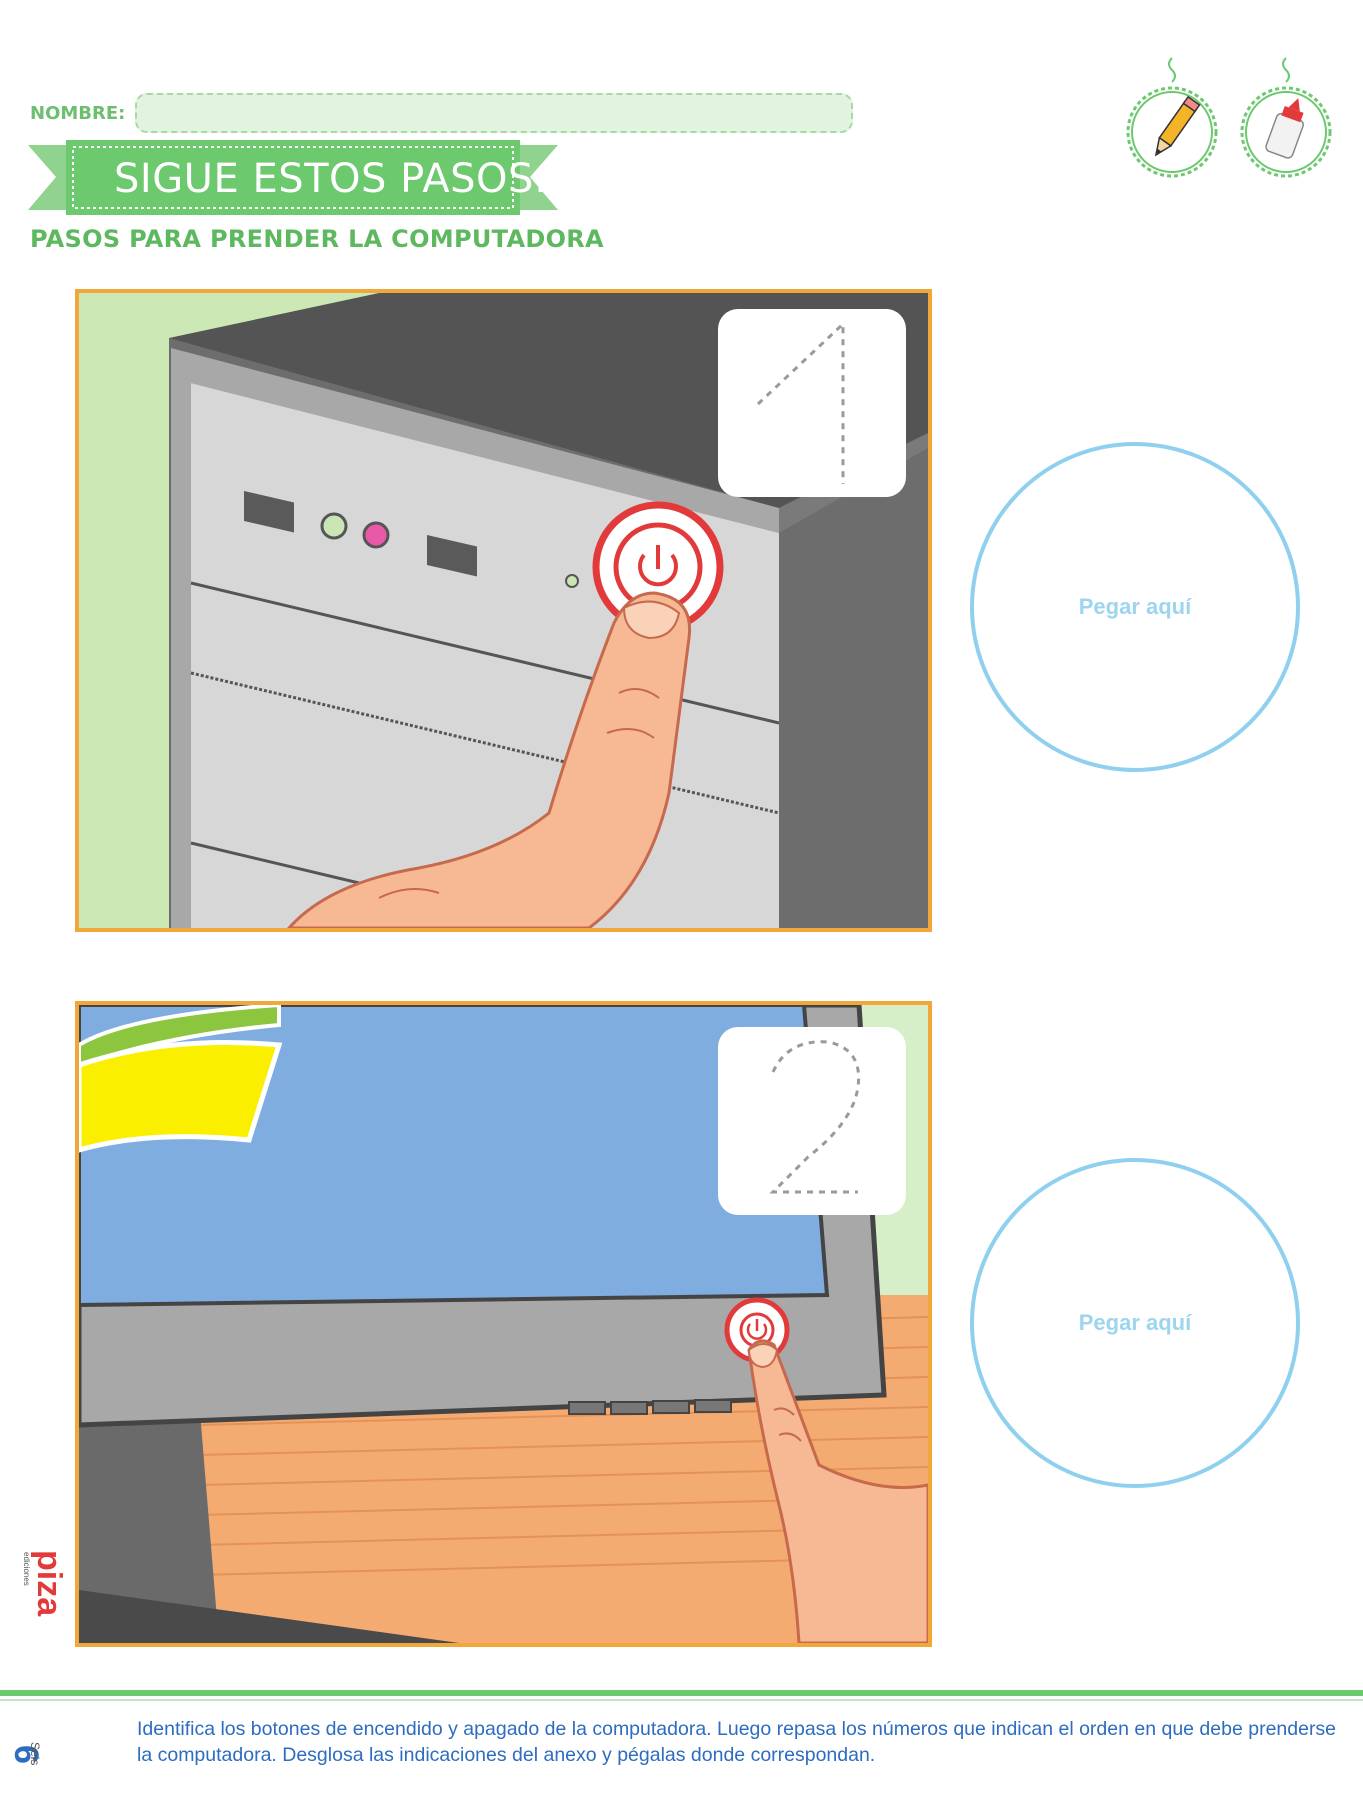  What do you see at coordinates (331, 179) in the screenshot?
I see `banner-title: SIGUE ESTOS PASOS:` at bounding box center [331, 179].